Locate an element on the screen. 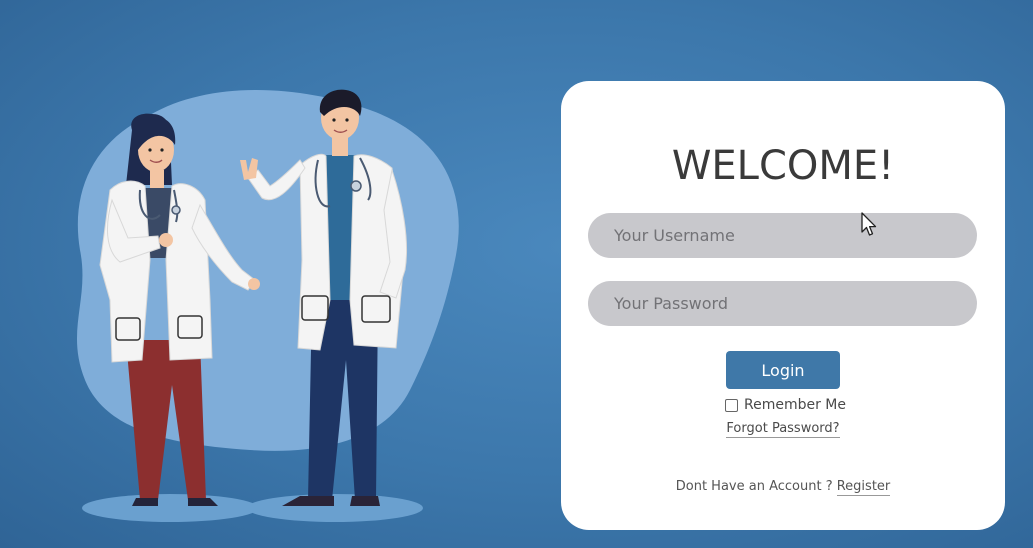  no-account-text: Dont Have an Account ? is located at coordinates (754, 486).